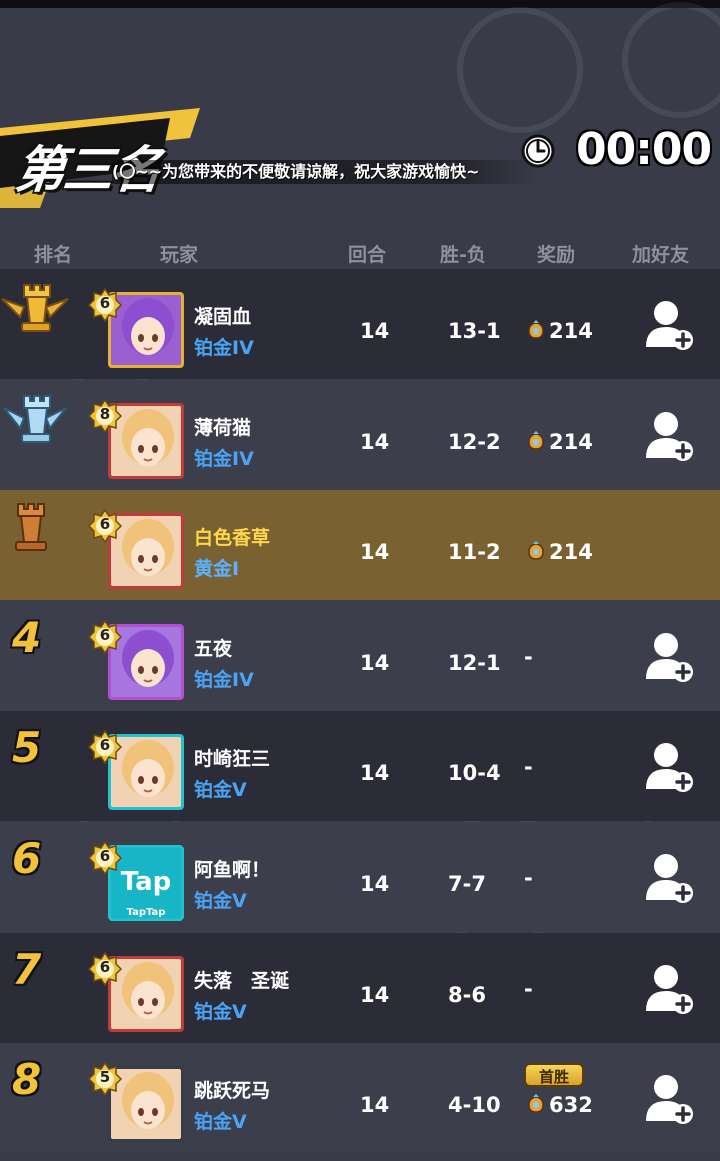 This screenshot has width=720, height=1161. I want to click on col-rank: 排名, so click(53, 255).